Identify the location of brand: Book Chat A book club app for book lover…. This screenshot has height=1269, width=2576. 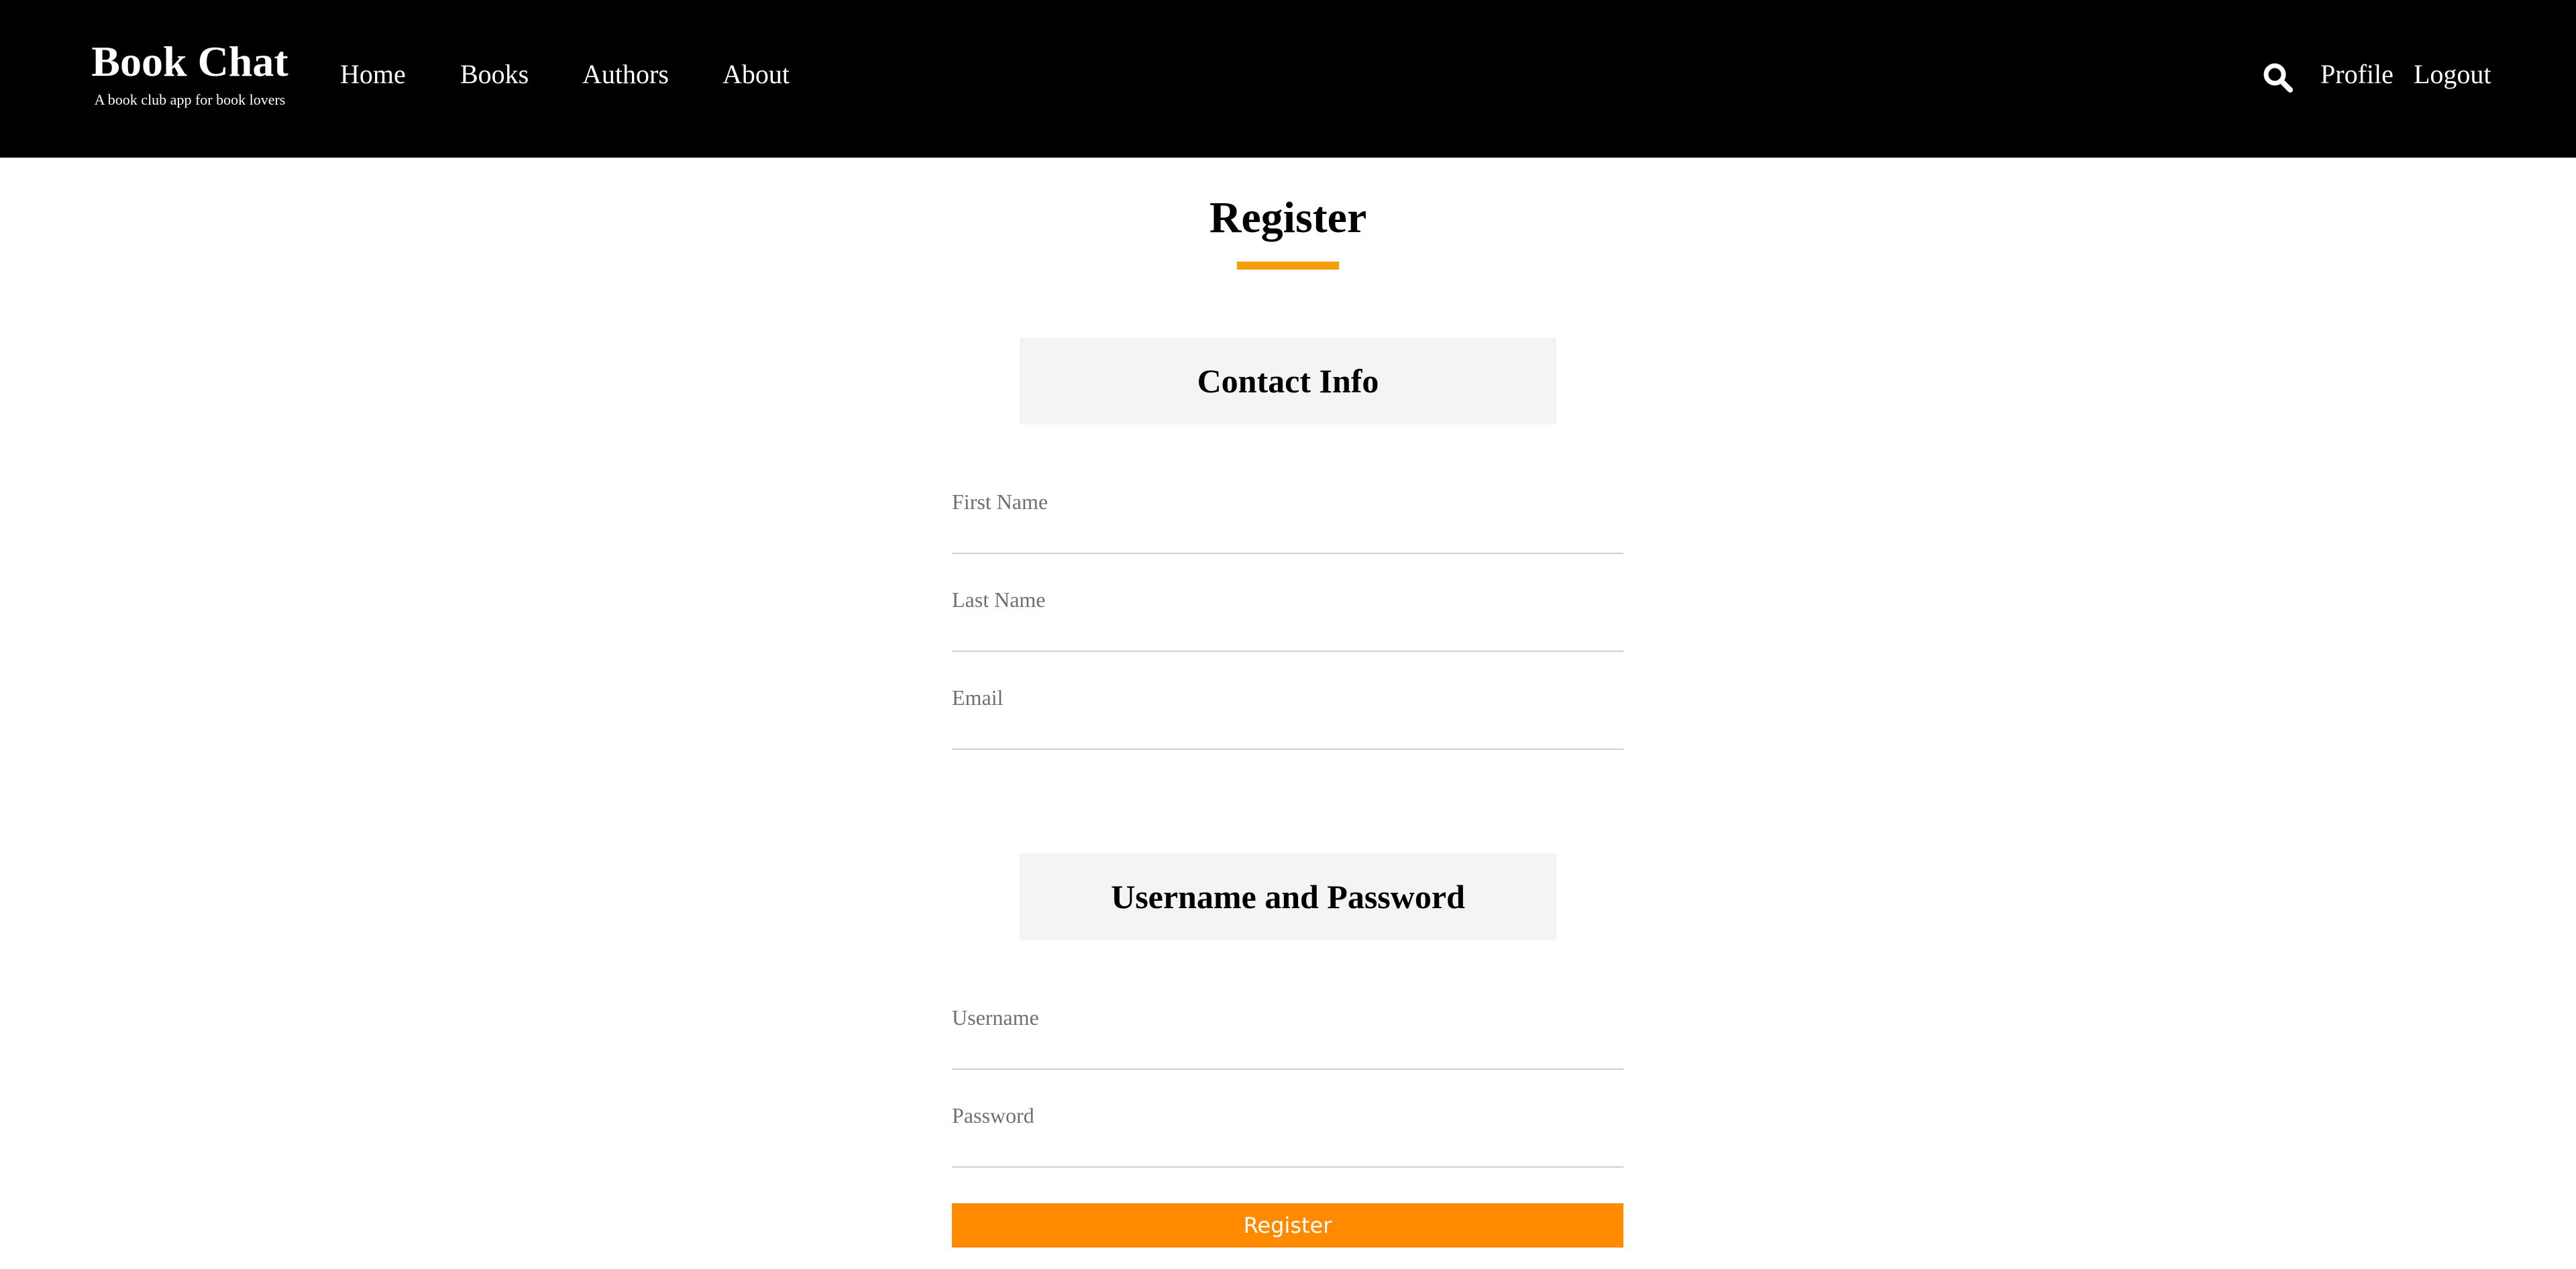
(190, 72).